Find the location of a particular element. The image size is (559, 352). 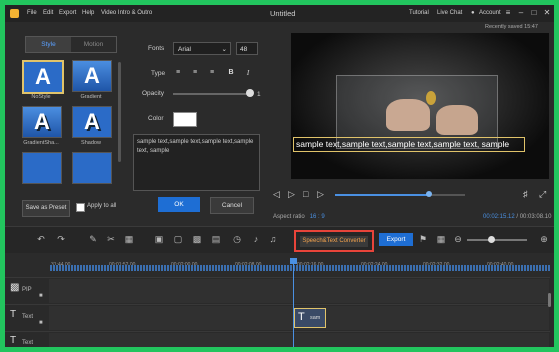

mosaic-icon: ▩ is located at coordinates (197, 239).